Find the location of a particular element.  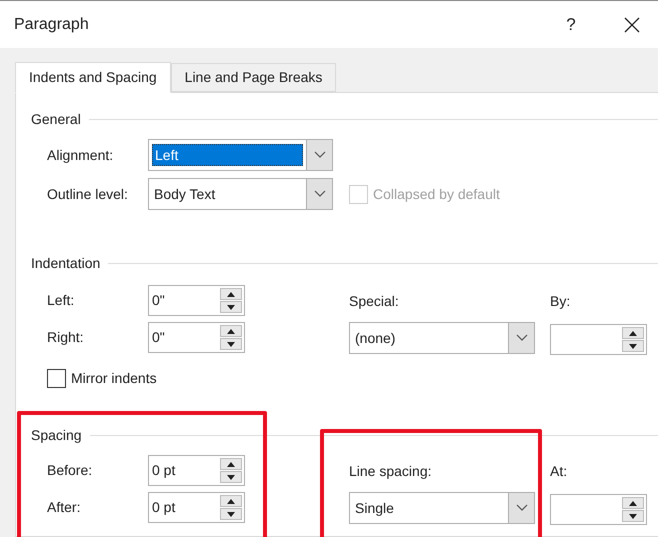

field-label: Outline level: is located at coordinates (88, 194).